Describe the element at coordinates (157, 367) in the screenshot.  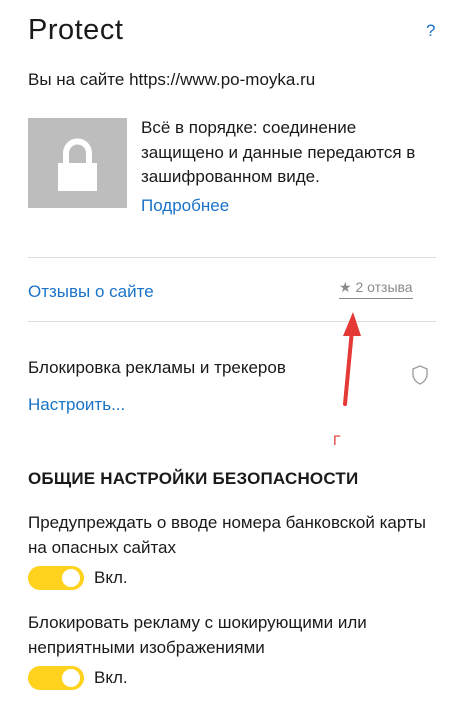
I see `adblock-label: Блокировка рекламы и трекеров` at that location.